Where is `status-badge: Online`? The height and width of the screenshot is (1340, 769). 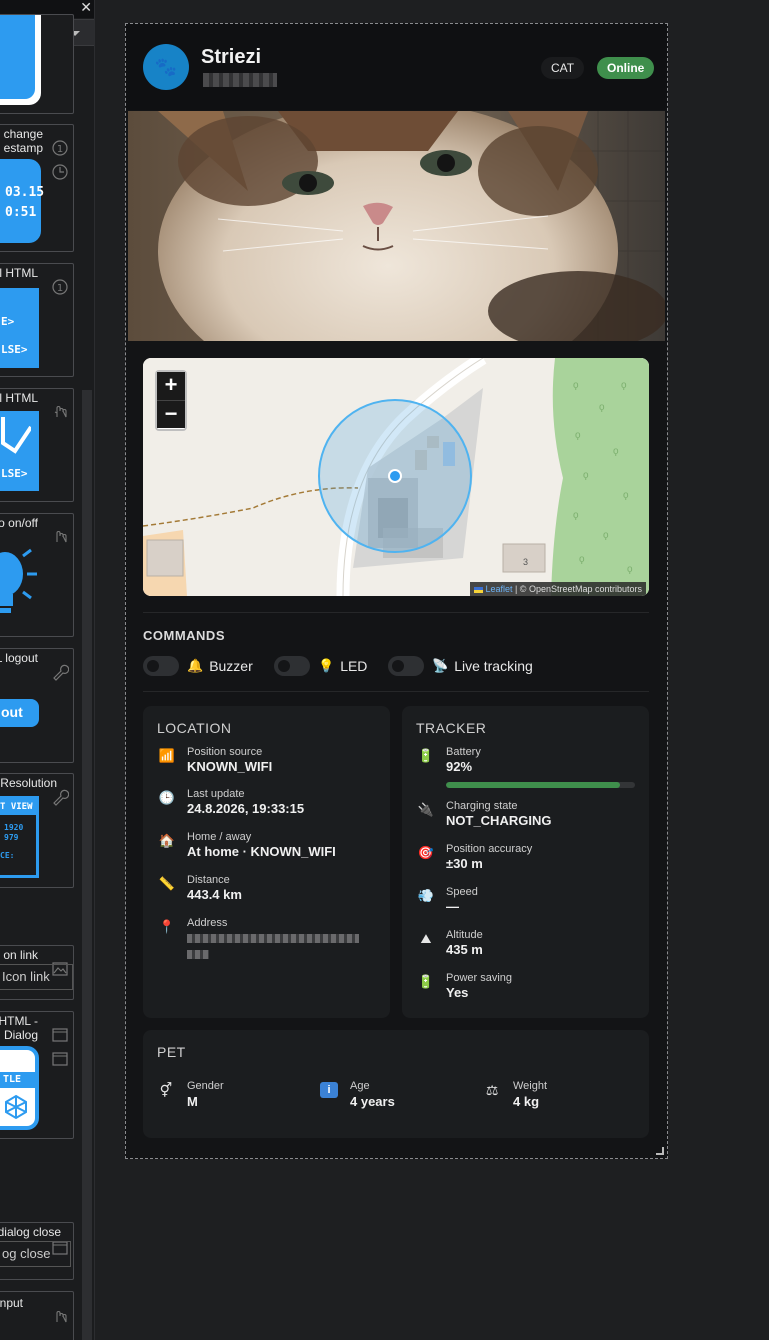 status-badge: Online is located at coordinates (626, 68).